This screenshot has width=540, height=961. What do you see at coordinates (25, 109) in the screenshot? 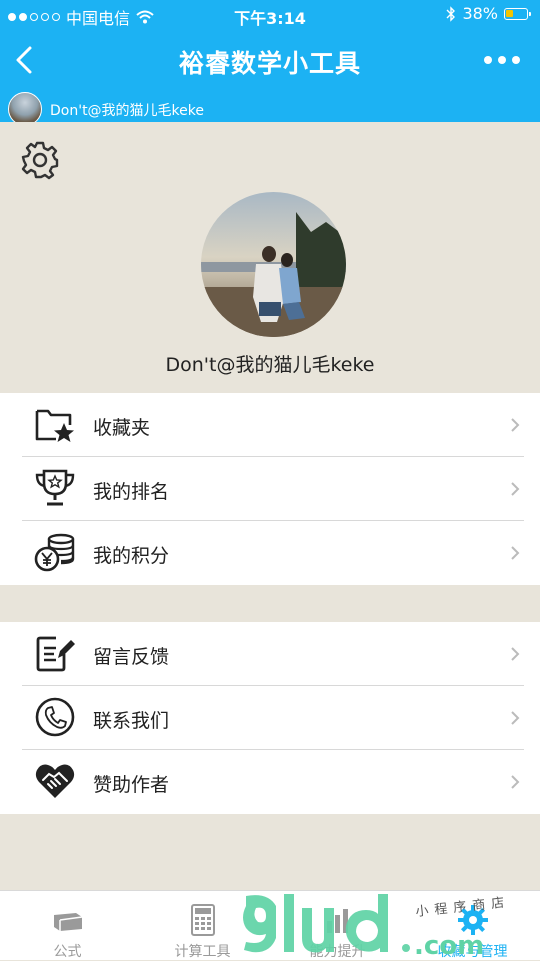
I see `avatar` at bounding box center [25, 109].